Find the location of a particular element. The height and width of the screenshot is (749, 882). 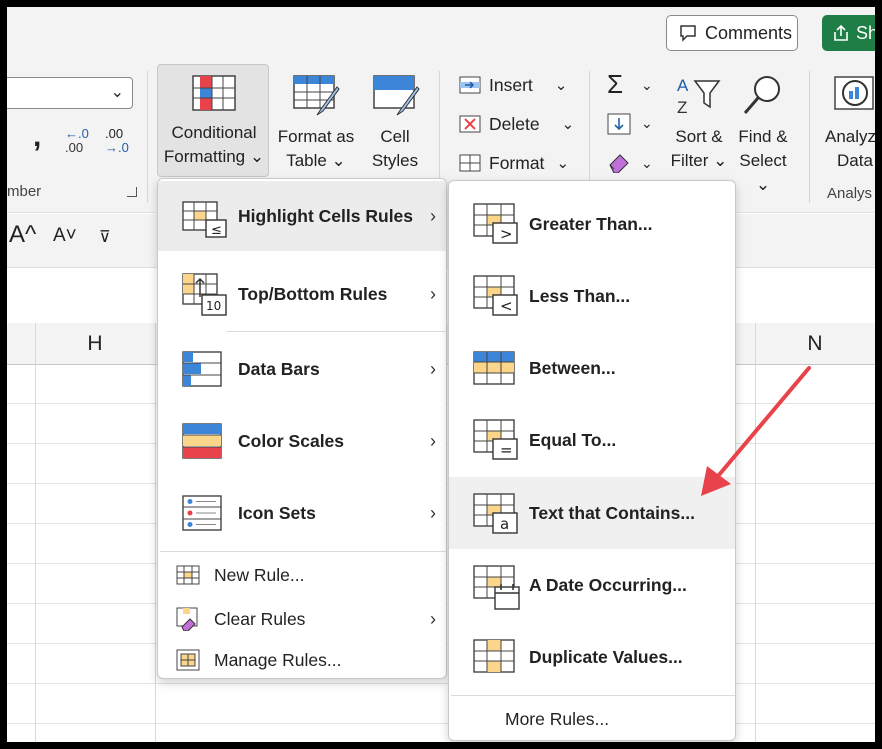

increase-decimal-button: ←.0 .00 is located at coordinates (77, 141).